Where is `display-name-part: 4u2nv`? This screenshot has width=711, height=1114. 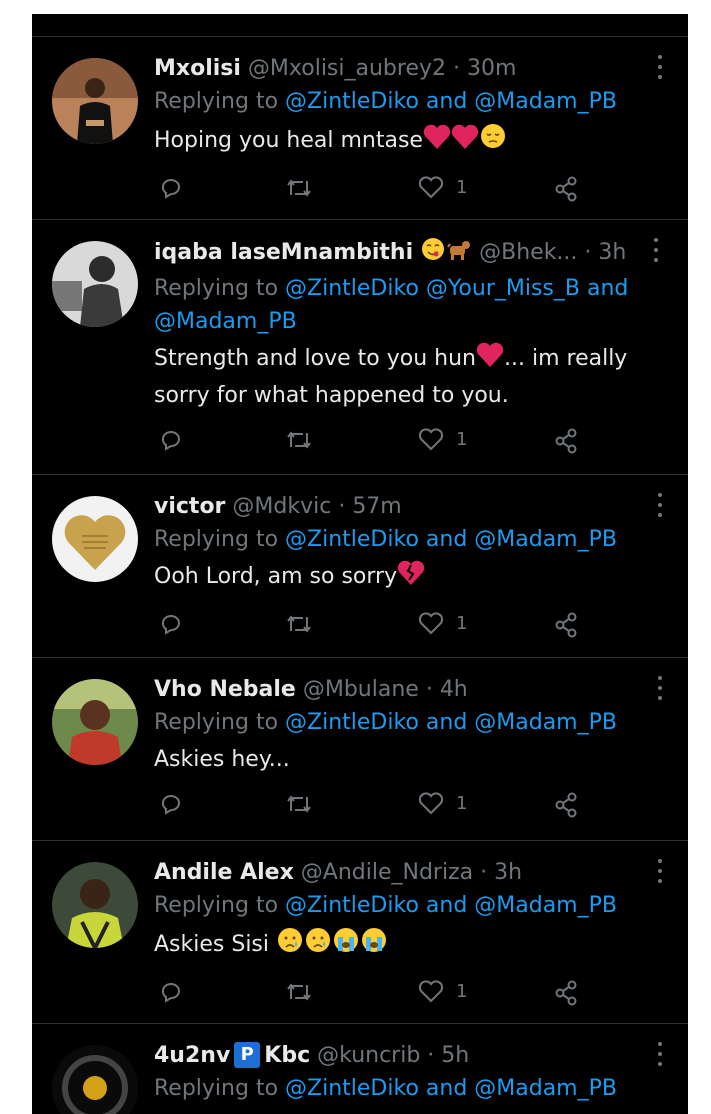 display-name-part: 4u2nv is located at coordinates (192, 1055).